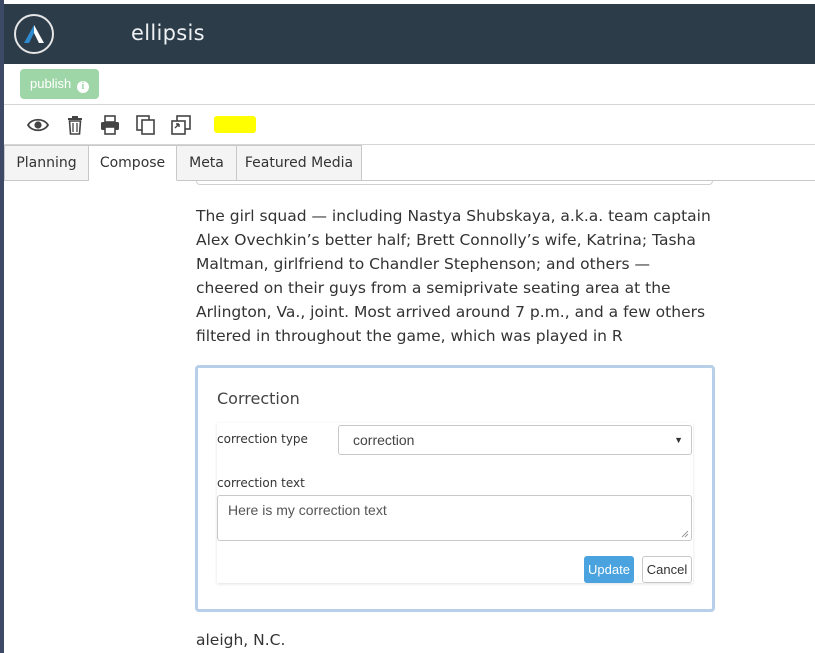 The height and width of the screenshot is (653, 815). Describe the element at coordinates (409, 125) in the screenshot. I see `toolbar` at that location.